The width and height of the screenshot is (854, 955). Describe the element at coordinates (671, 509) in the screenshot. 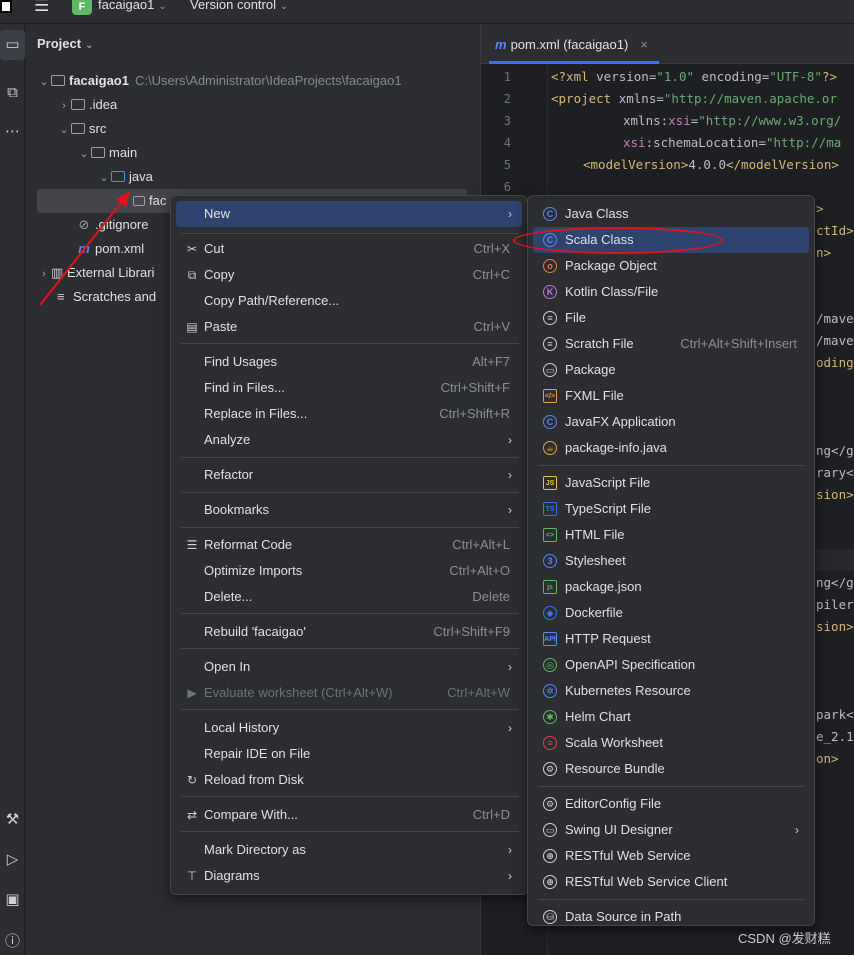

I see `submenu-item-typescript-file: TS TypeScript File` at that location.